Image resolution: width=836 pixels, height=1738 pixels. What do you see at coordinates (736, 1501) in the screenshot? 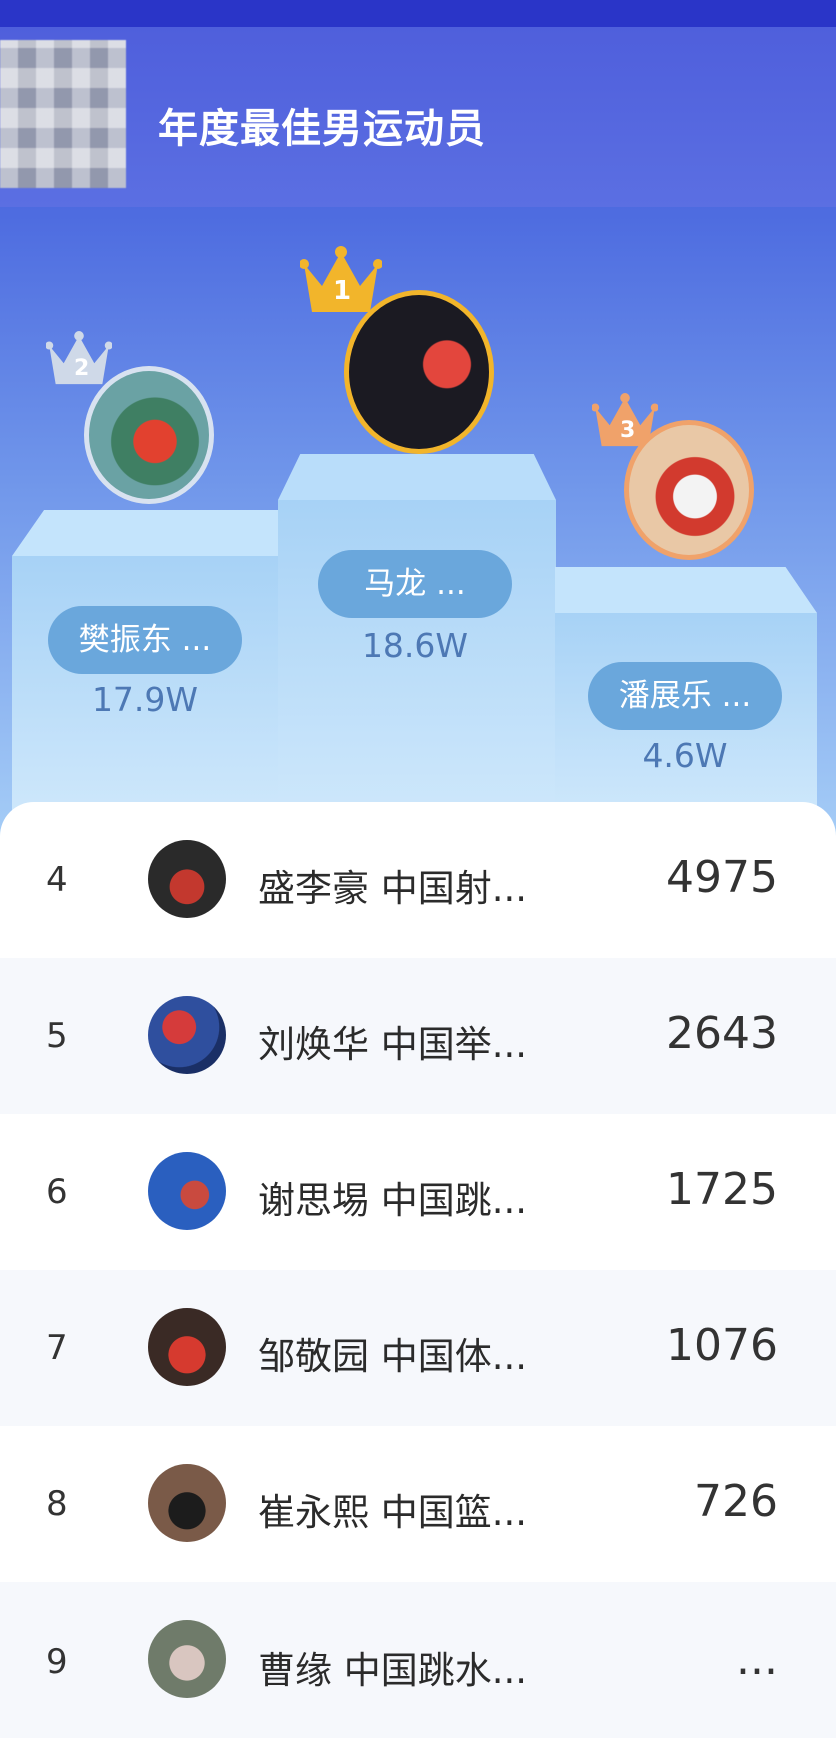
I see `vote-count: 726` at bounding box center [736, 1501].